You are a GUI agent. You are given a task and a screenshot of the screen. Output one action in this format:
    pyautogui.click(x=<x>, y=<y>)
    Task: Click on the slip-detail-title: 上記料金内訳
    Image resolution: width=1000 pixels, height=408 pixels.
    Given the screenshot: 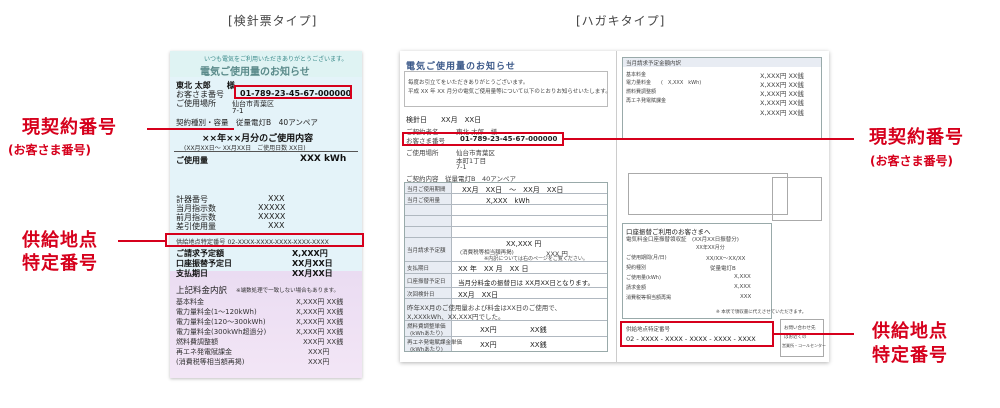 What is the action you would take?
    pyautogui.click(x=202, y=291)
    